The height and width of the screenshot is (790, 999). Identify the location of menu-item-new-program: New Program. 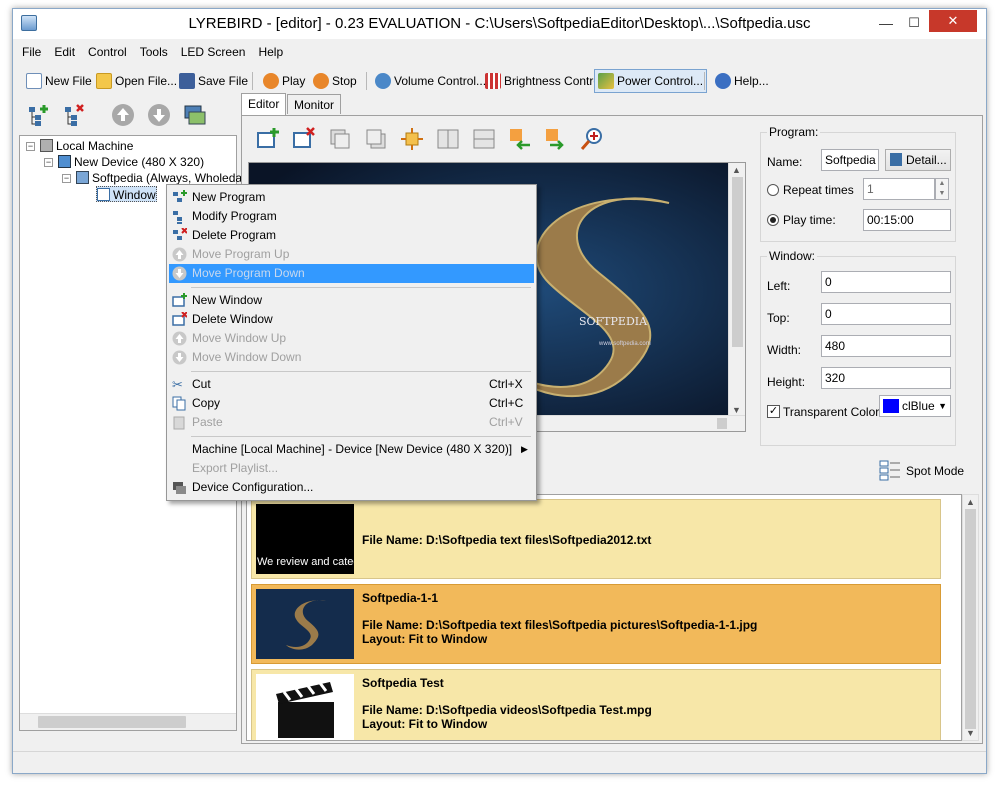
(351, 197).